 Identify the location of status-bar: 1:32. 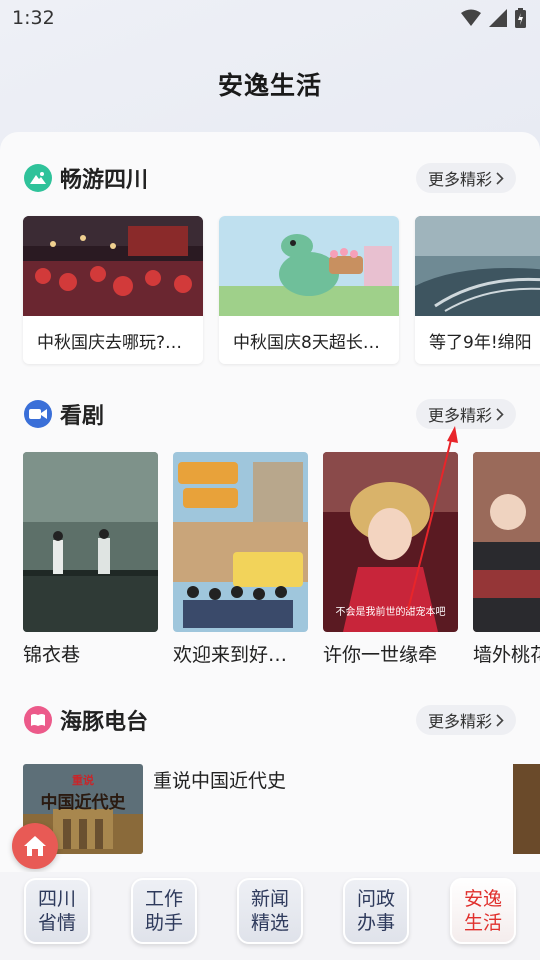
(270, 18).